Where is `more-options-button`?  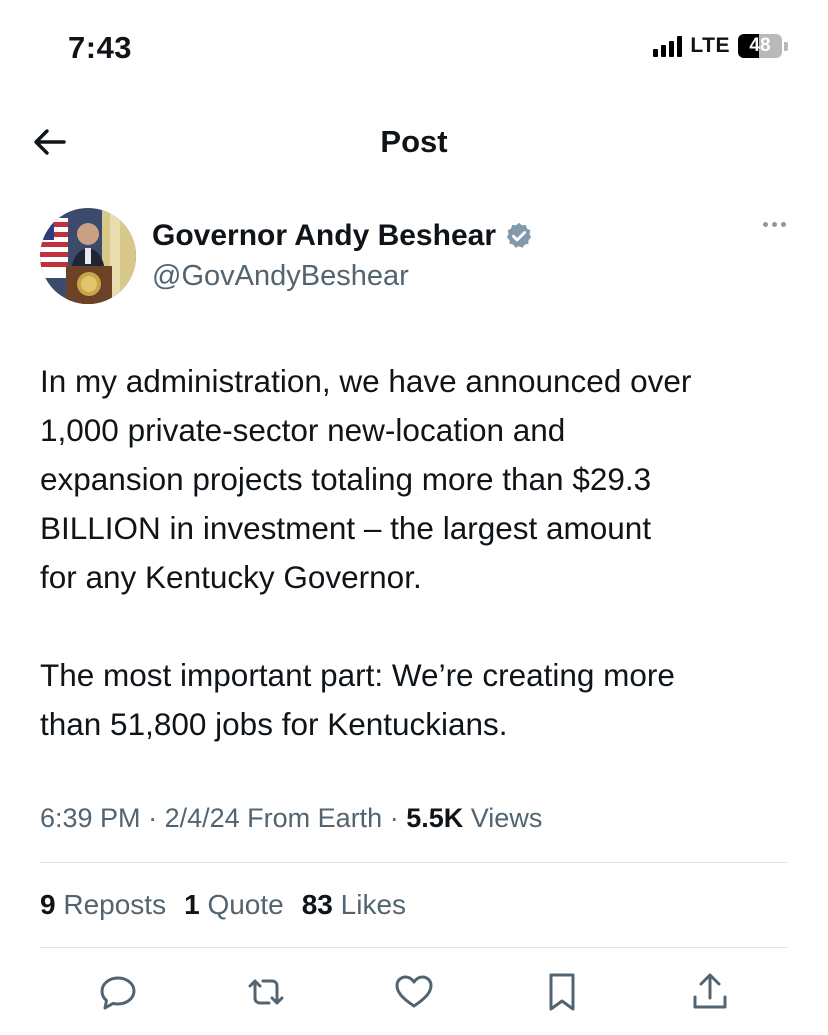 more-options-button is located at coordinates (774, 224).